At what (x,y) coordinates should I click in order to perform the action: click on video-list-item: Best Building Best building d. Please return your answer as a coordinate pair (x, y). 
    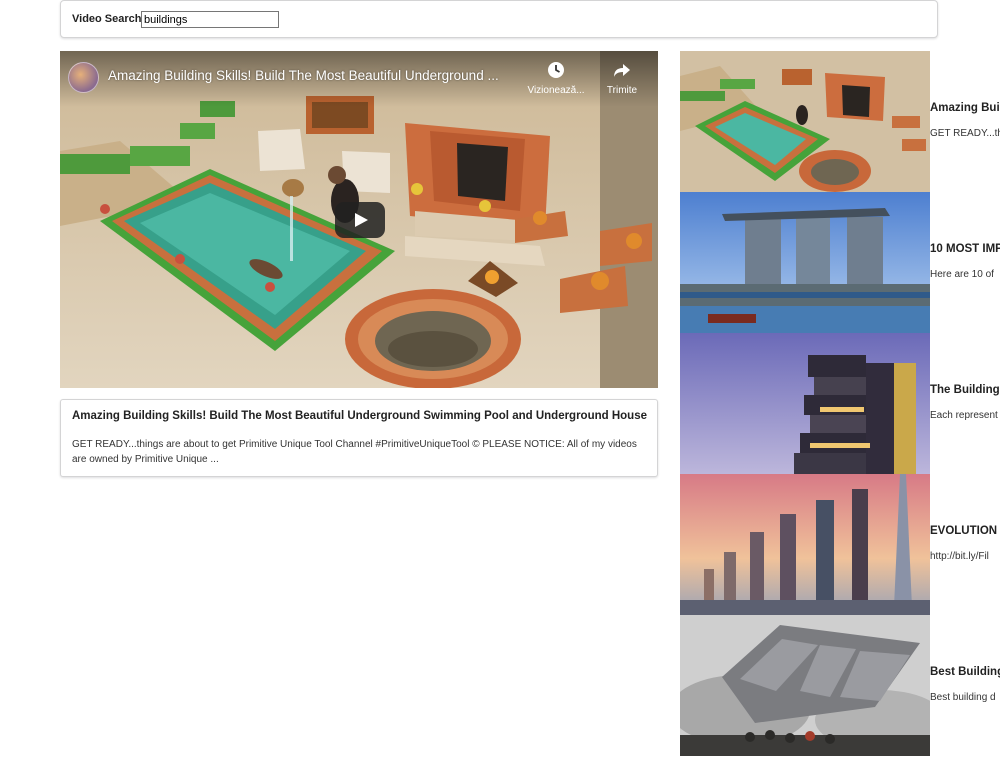
    Looking at the image, I should click on (840, 685).